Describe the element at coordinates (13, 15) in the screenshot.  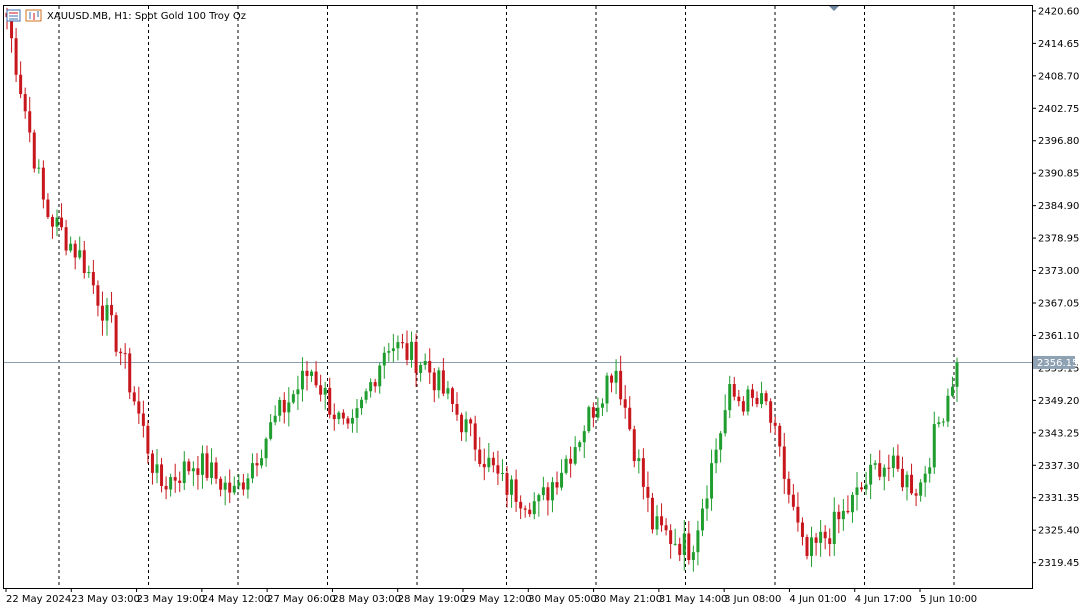
I see `chart-window-icon` at that location.